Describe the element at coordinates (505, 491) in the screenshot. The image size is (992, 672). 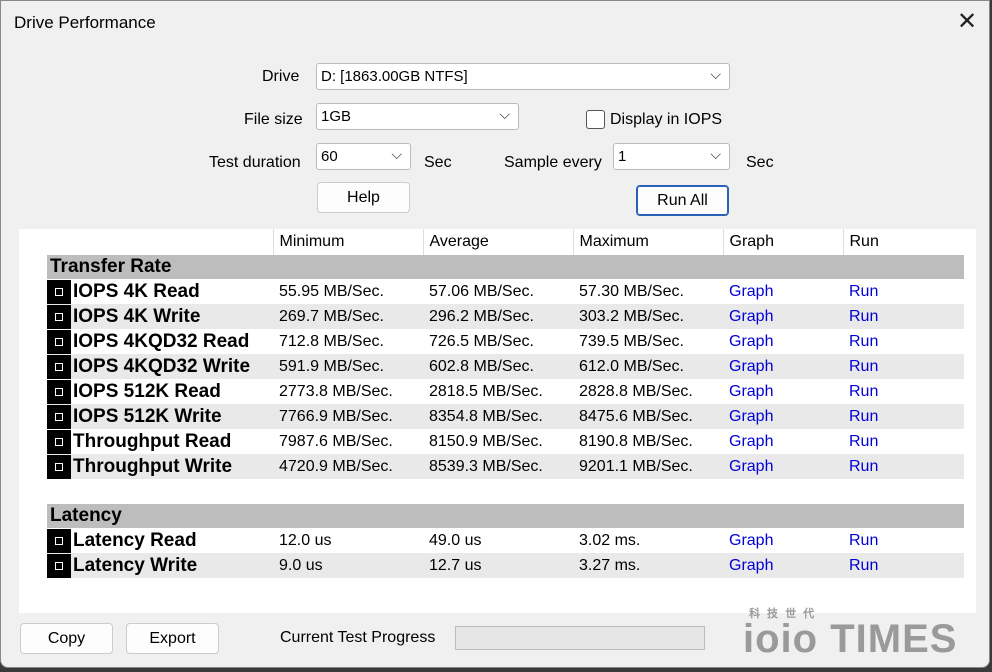
I see `section-spacer` at that location.